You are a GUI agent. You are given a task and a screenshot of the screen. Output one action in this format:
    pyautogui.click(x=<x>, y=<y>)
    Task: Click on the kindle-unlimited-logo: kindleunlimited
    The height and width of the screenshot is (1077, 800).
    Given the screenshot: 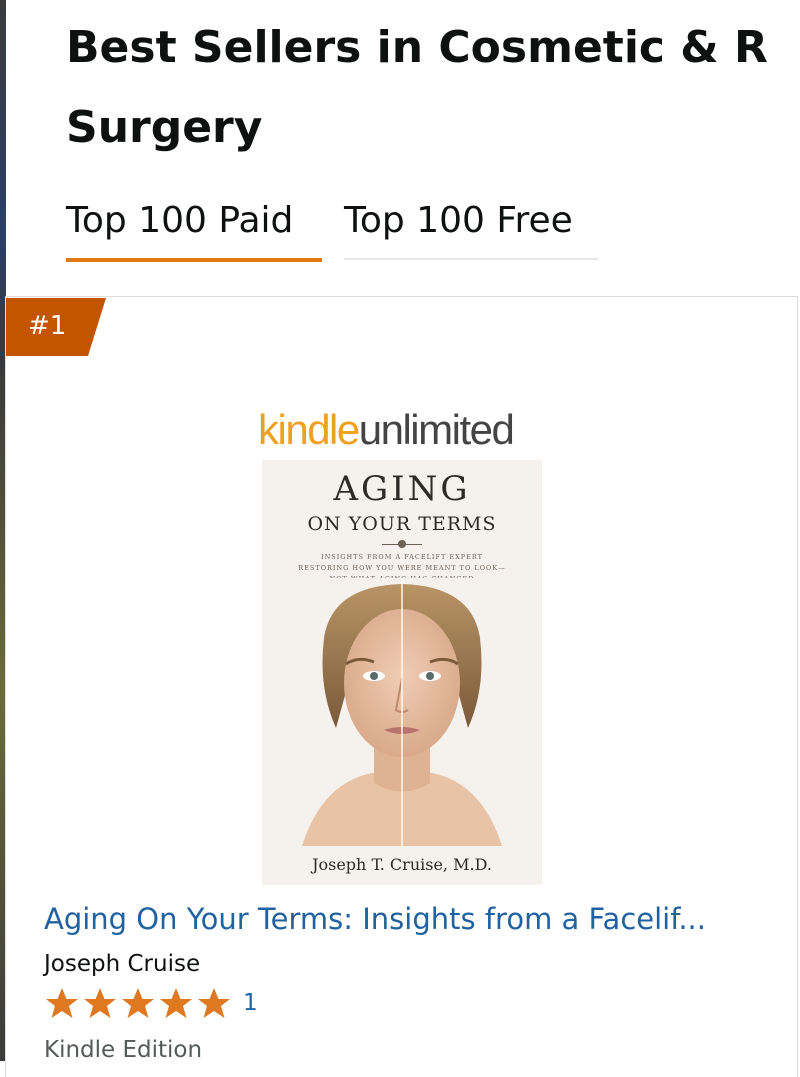 What is the action you would take?
    pyautogui.click(x=386, y=430)
    